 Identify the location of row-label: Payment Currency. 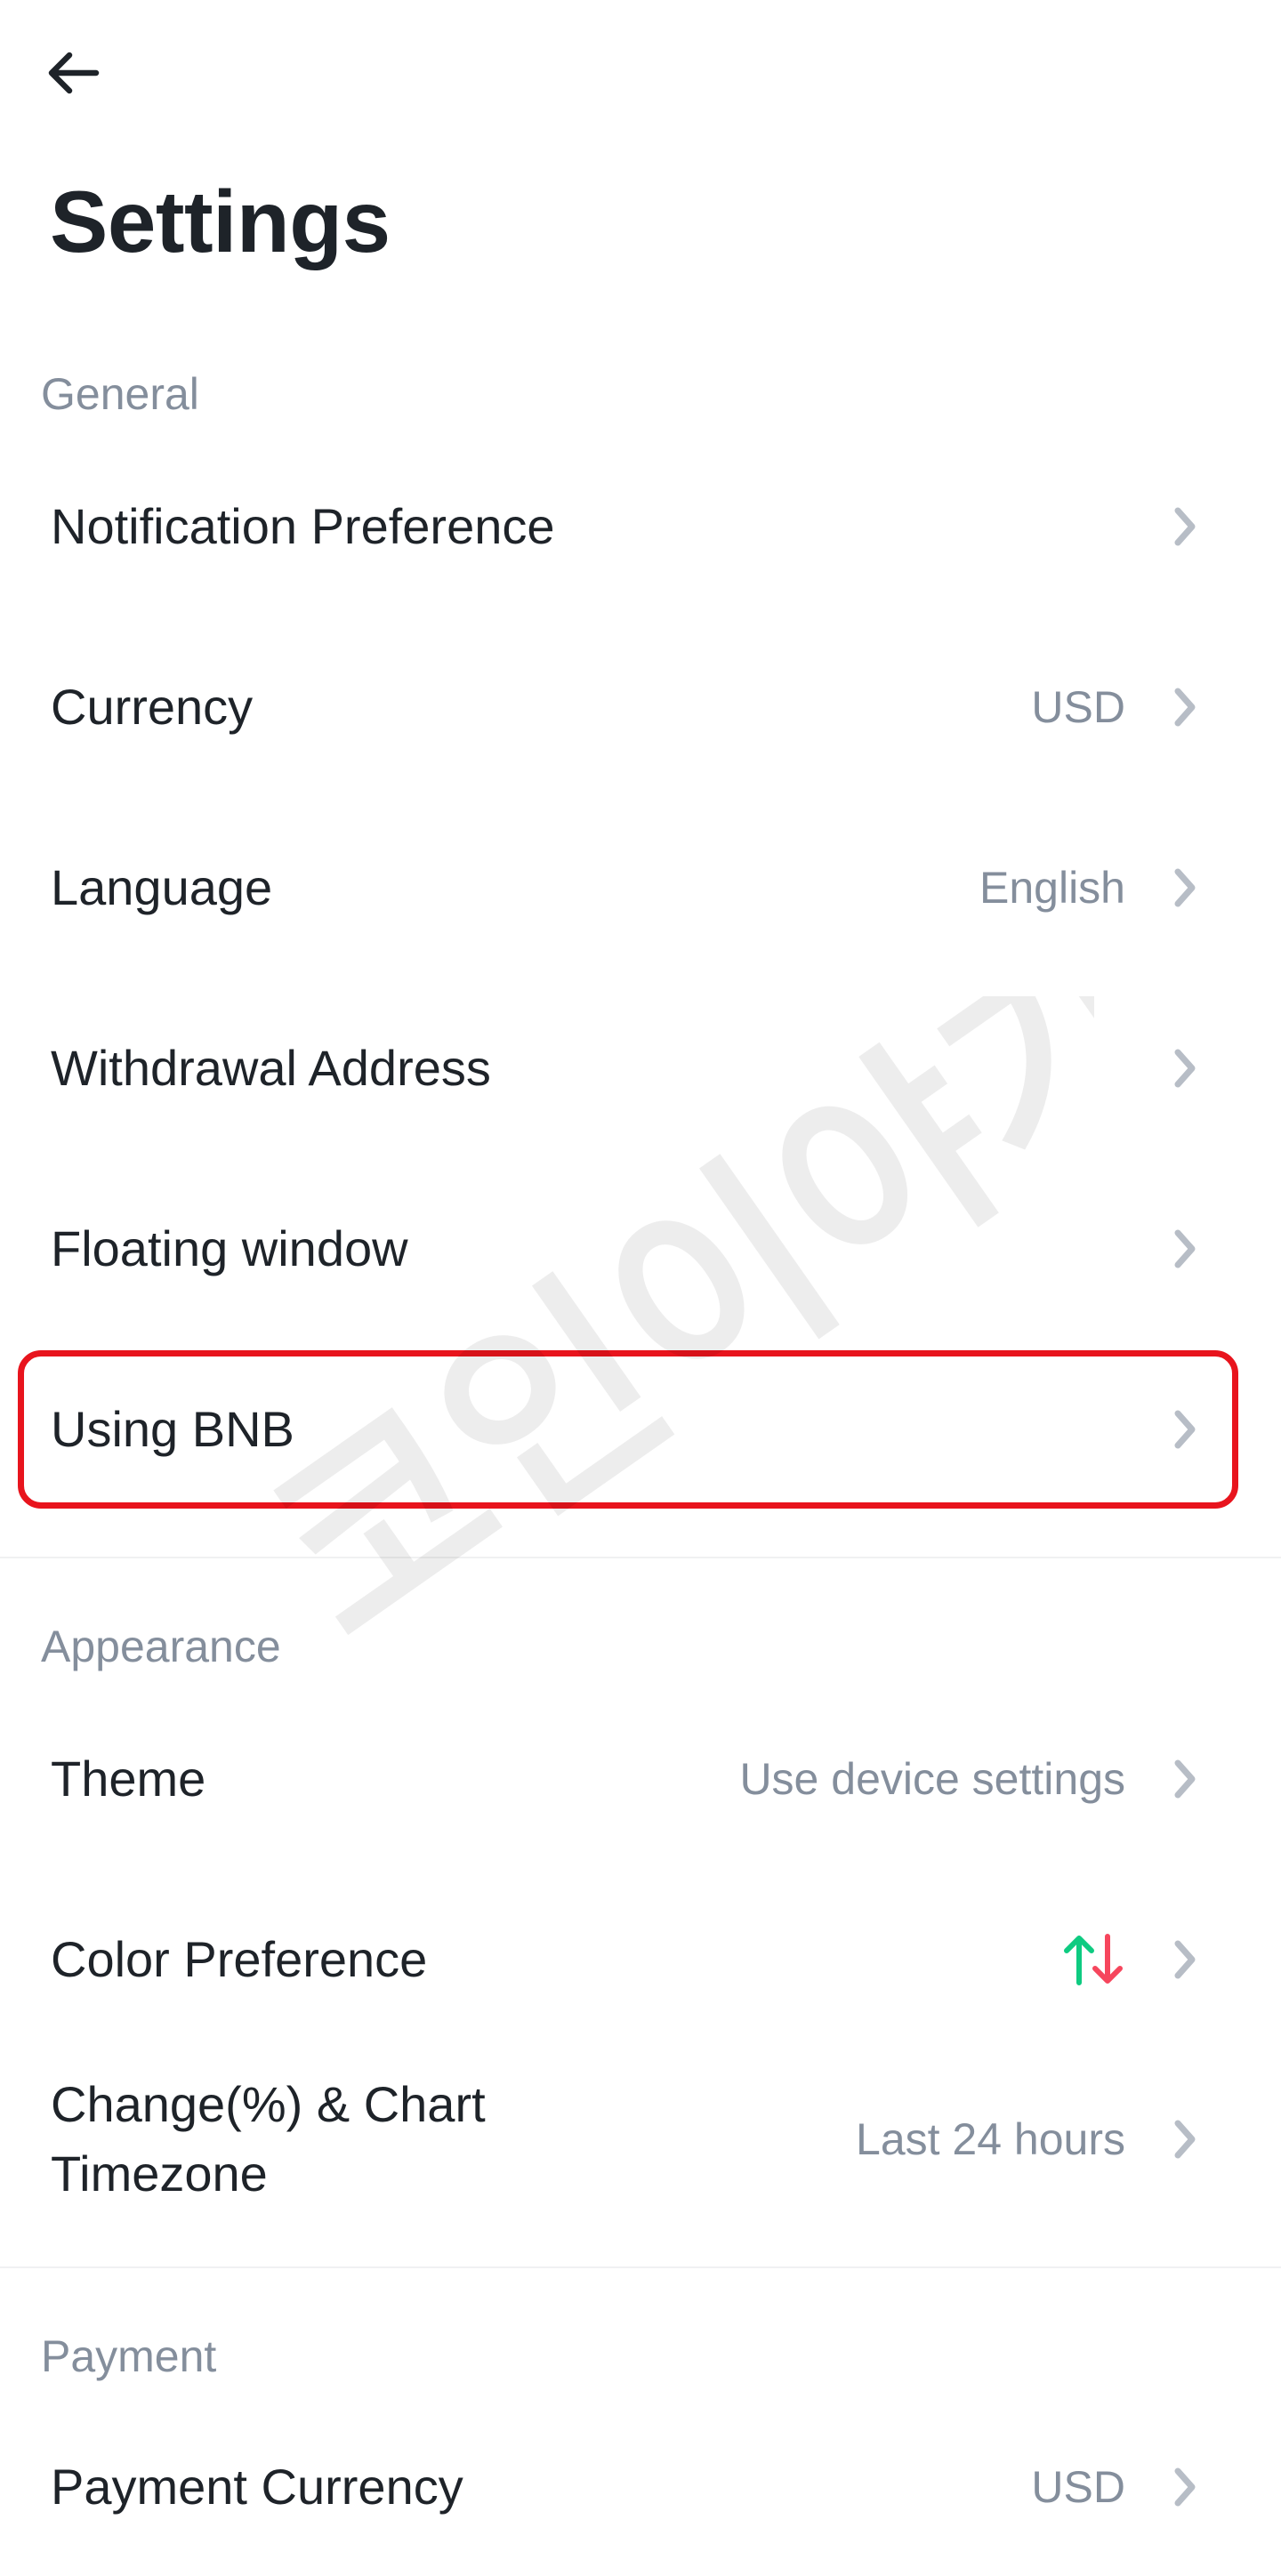
(257, 2487).